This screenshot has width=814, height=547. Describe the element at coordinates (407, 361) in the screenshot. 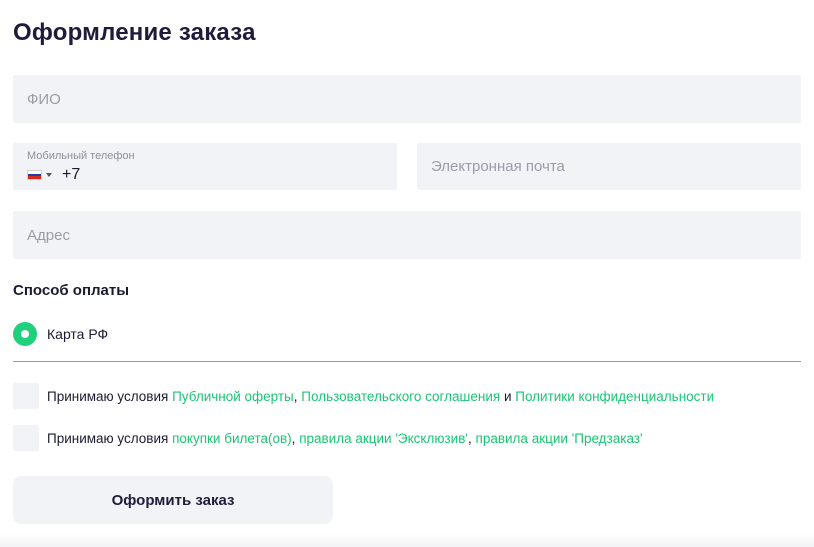

I see `divider` at that location.